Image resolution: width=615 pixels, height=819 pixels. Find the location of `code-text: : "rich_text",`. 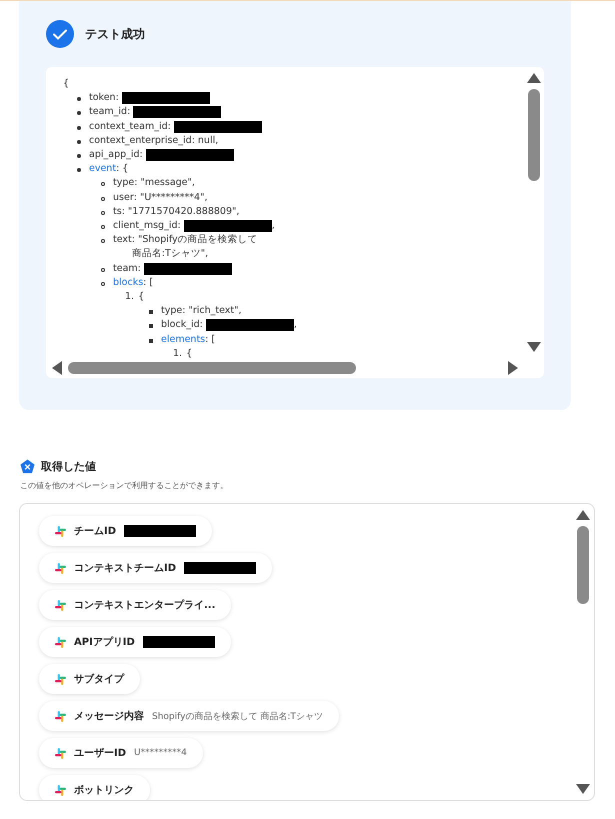

code-text: : "rich_text", is located at coordinates (212, 311).